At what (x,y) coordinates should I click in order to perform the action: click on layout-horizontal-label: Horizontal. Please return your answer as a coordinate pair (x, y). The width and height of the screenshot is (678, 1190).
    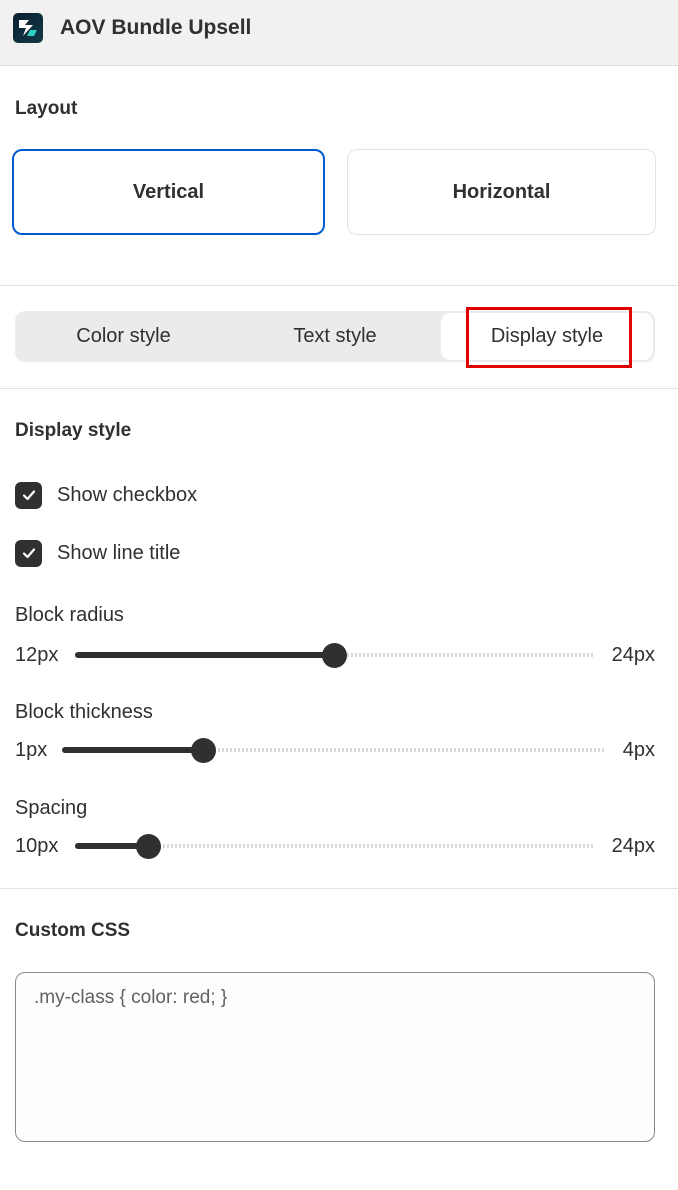
    Looking at the image, I should click on (501, 191).